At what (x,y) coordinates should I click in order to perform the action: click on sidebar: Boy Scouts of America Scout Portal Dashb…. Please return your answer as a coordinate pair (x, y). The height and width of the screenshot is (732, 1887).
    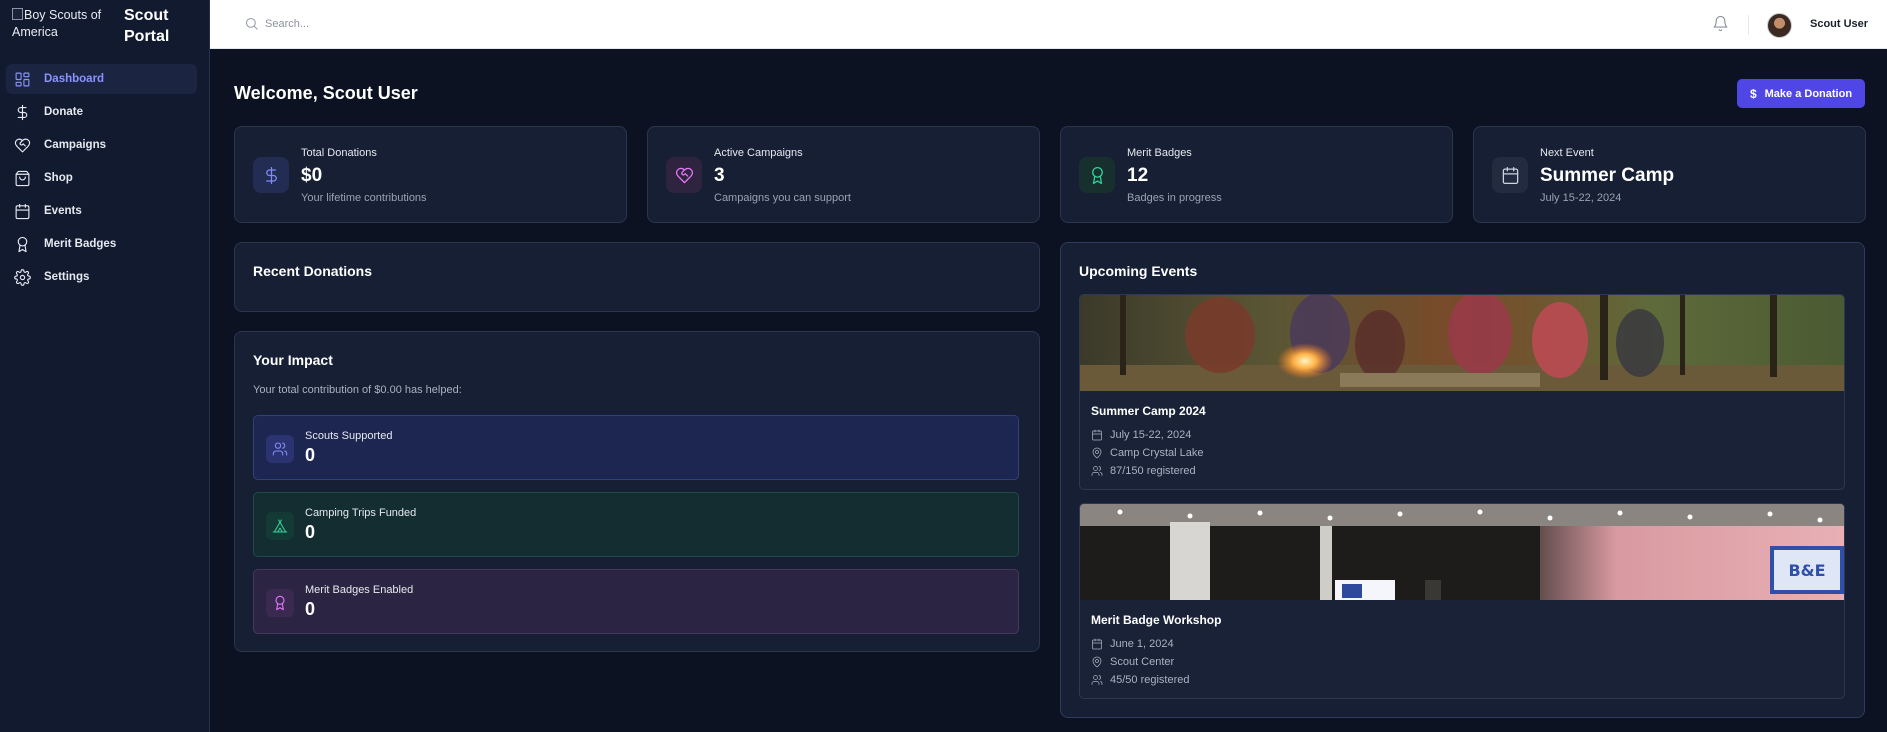
    Looking at the image, I should click on (105, 366).